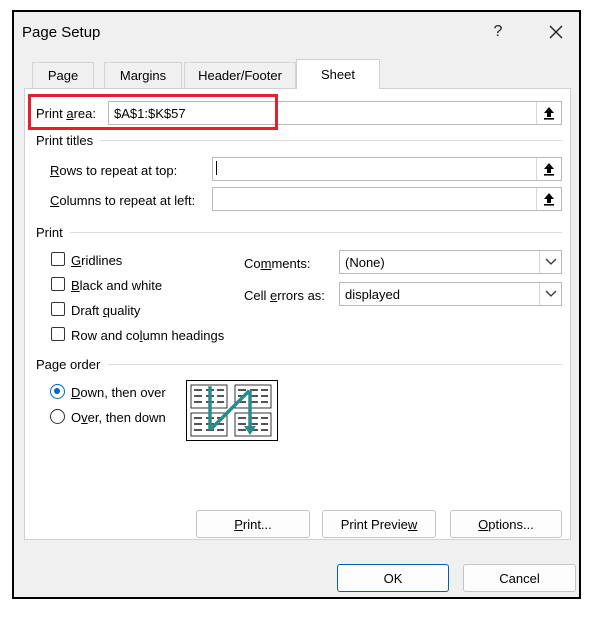  I want to click on tab-header-footer-label: Header/Footer, so click(240, 75).